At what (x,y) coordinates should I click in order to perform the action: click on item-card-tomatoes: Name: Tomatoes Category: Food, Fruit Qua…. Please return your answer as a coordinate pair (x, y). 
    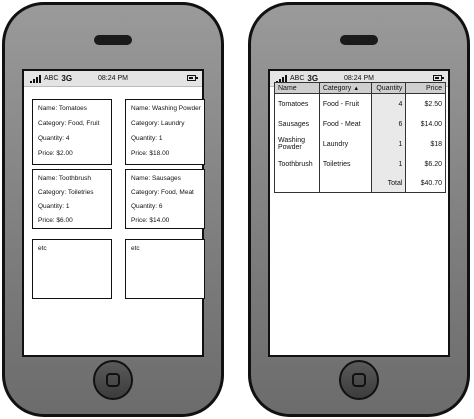
    Looking at the image, I should click on (72, 132).